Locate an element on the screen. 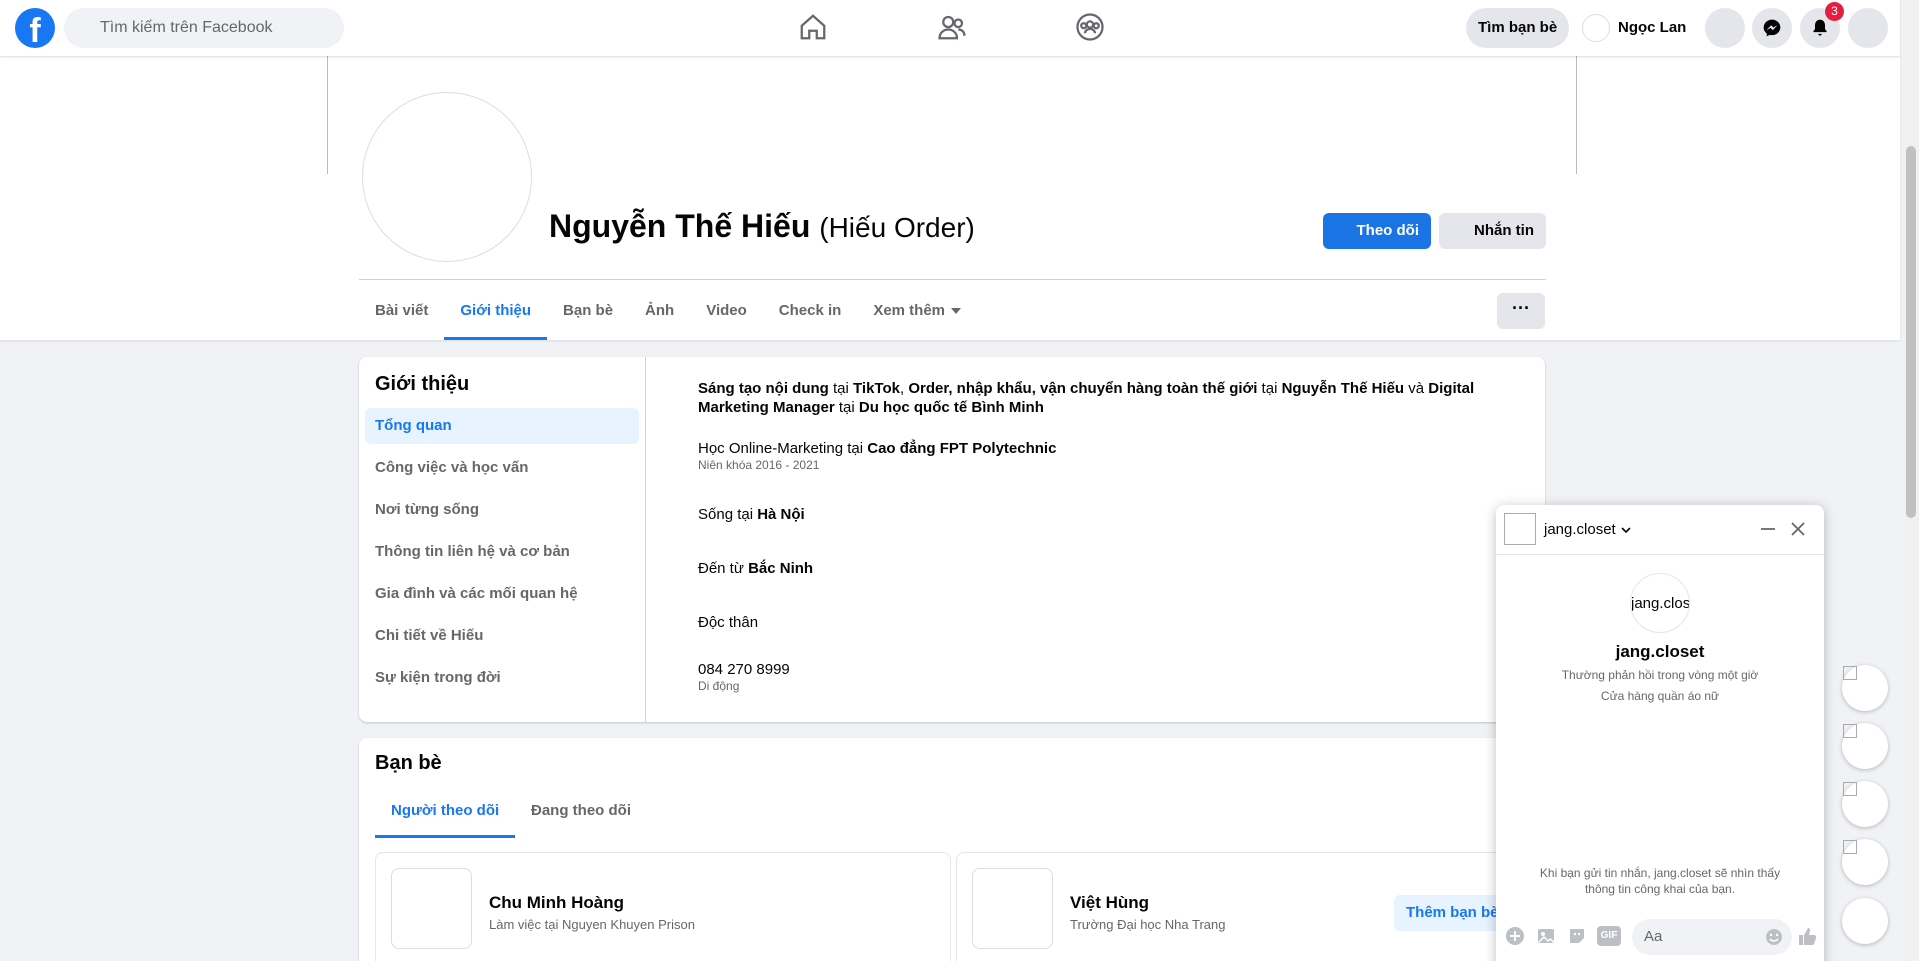 This screenshot has width=1919, height=961. education-prefix: Học Online-Marketing tại is located at coordinates (783, 448).